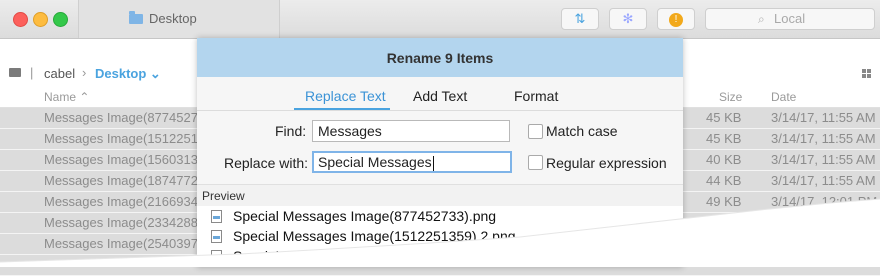 The image size is (880, 276). Describe the element at coordinates (761, 19) in the screenshot. I see `search-icon: ⌕` at that location.